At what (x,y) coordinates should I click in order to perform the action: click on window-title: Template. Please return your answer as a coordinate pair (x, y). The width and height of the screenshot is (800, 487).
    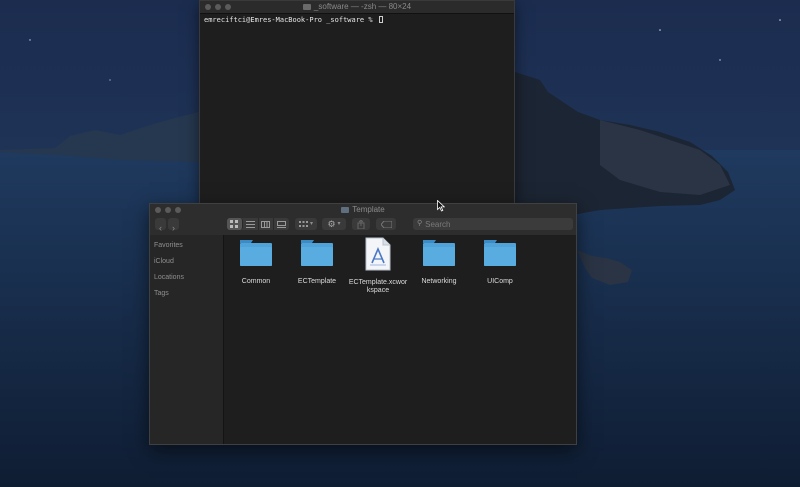
    Looking at the image, I should click on (363, 209).